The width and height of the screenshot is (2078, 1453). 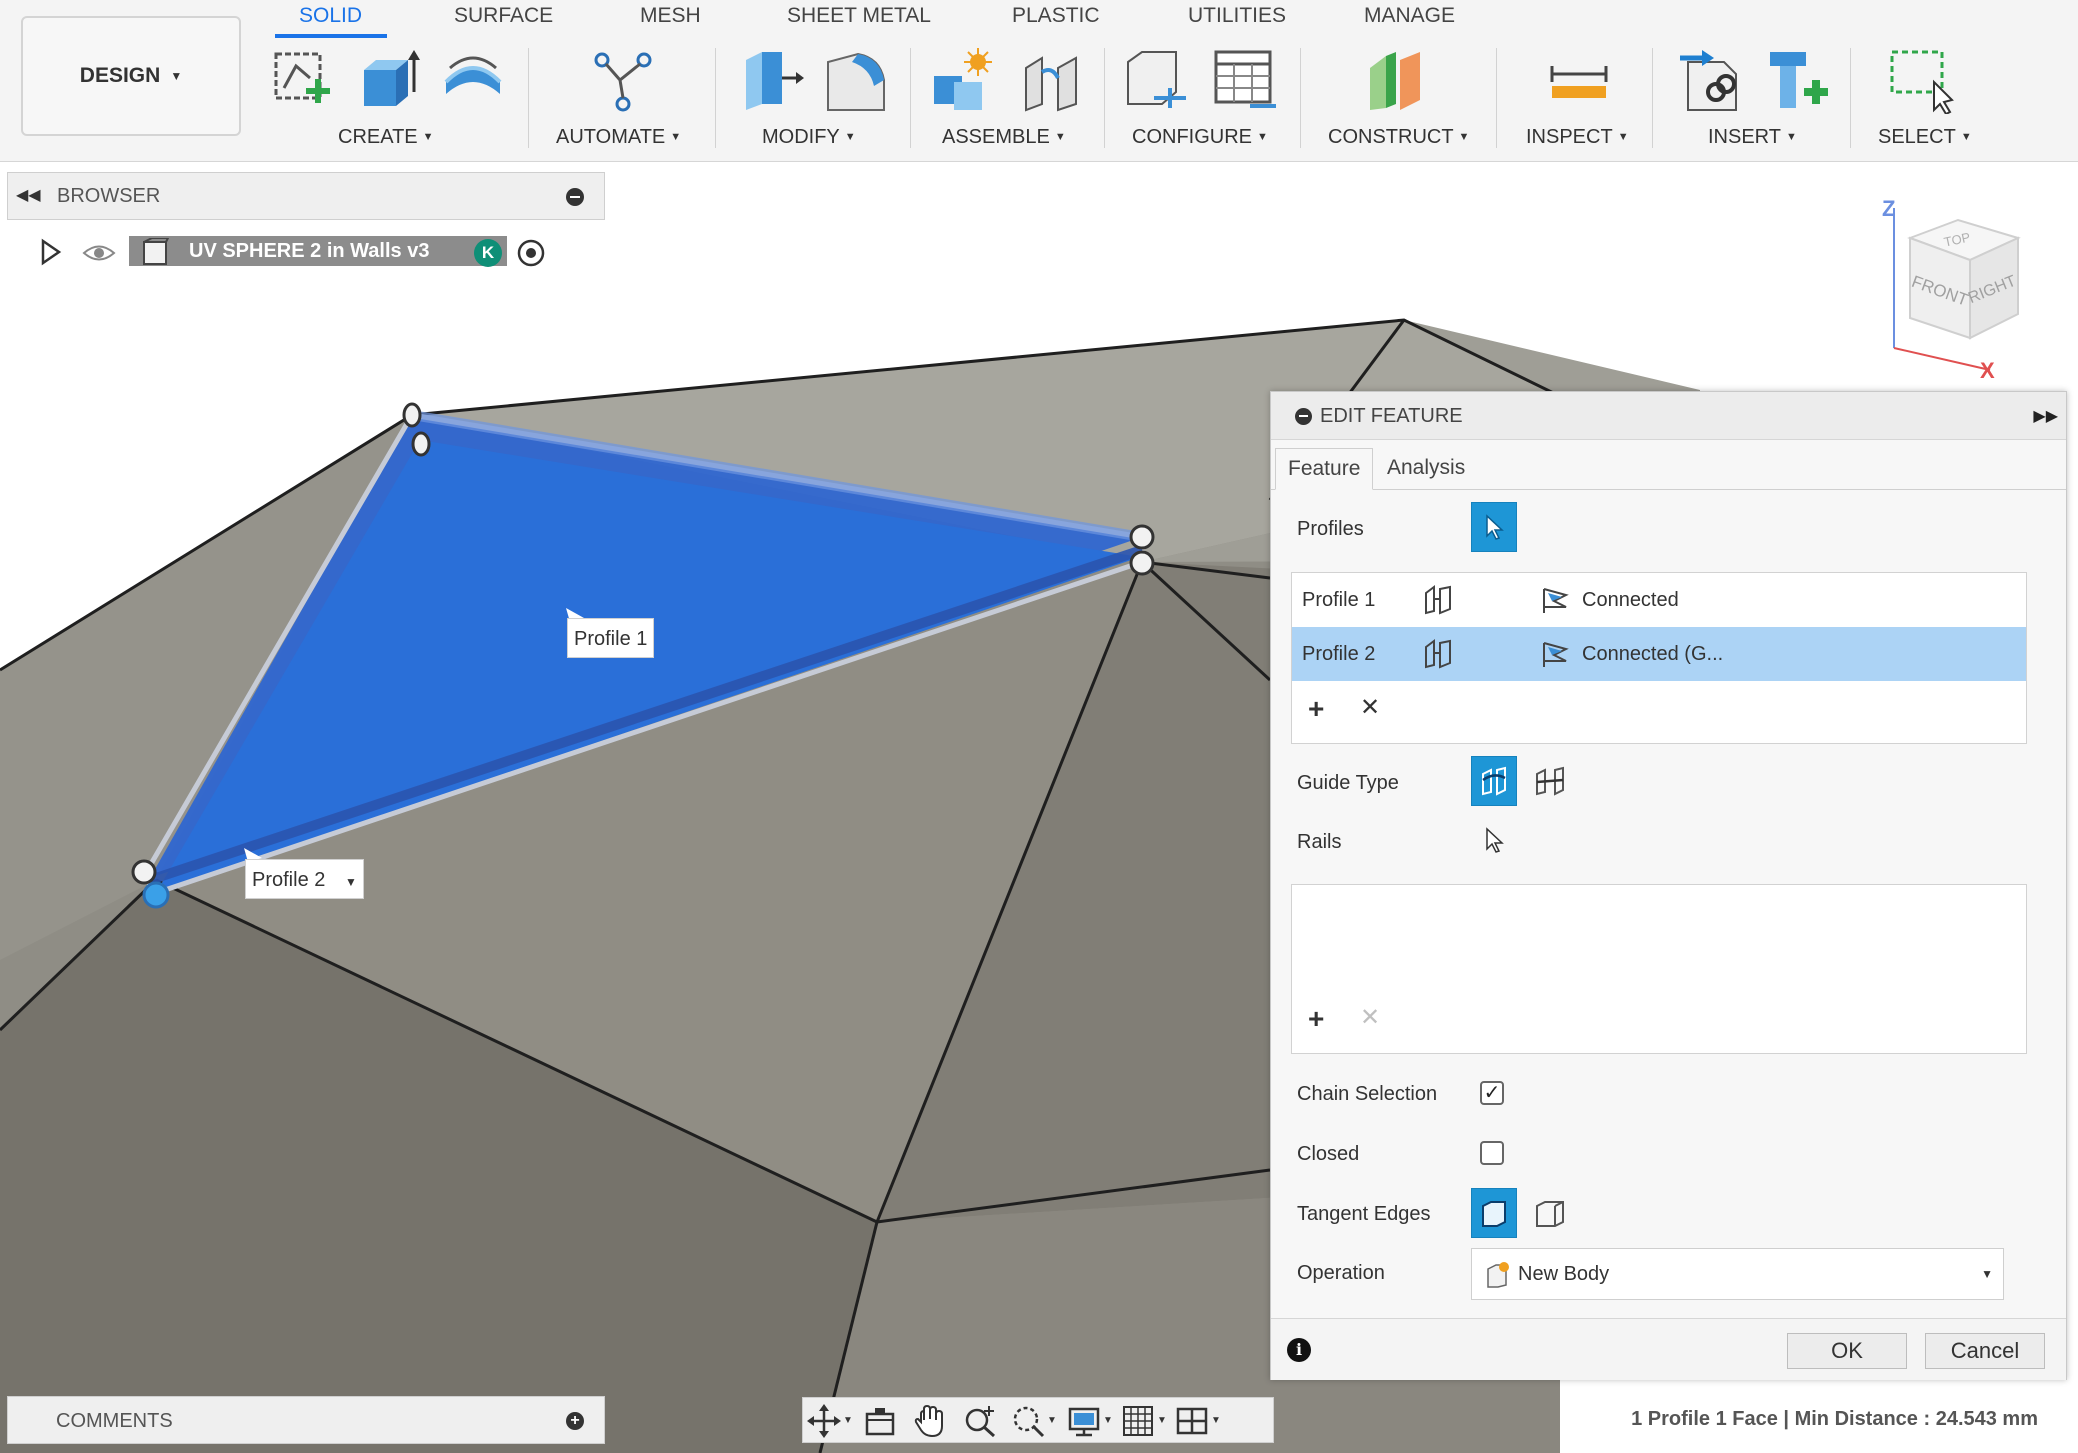 What do you see at coordinates (824, 1421) in the screenshot?
I see `orbit-icon` at bounding box center [824, 1421].